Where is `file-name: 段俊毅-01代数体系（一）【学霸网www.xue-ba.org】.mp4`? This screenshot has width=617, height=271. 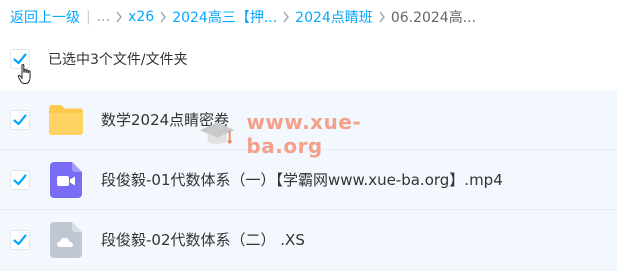 file-name: 段俊毅-01代数体系（一）【学霸网www.xue-ba.org】.mp4 is located at coordinates (302, 179).